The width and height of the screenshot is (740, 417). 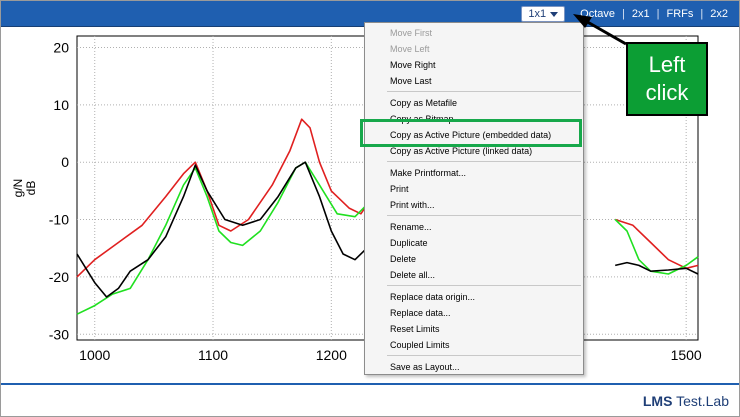 I want to click on arrow-shaft, so click(x=605, y=32).